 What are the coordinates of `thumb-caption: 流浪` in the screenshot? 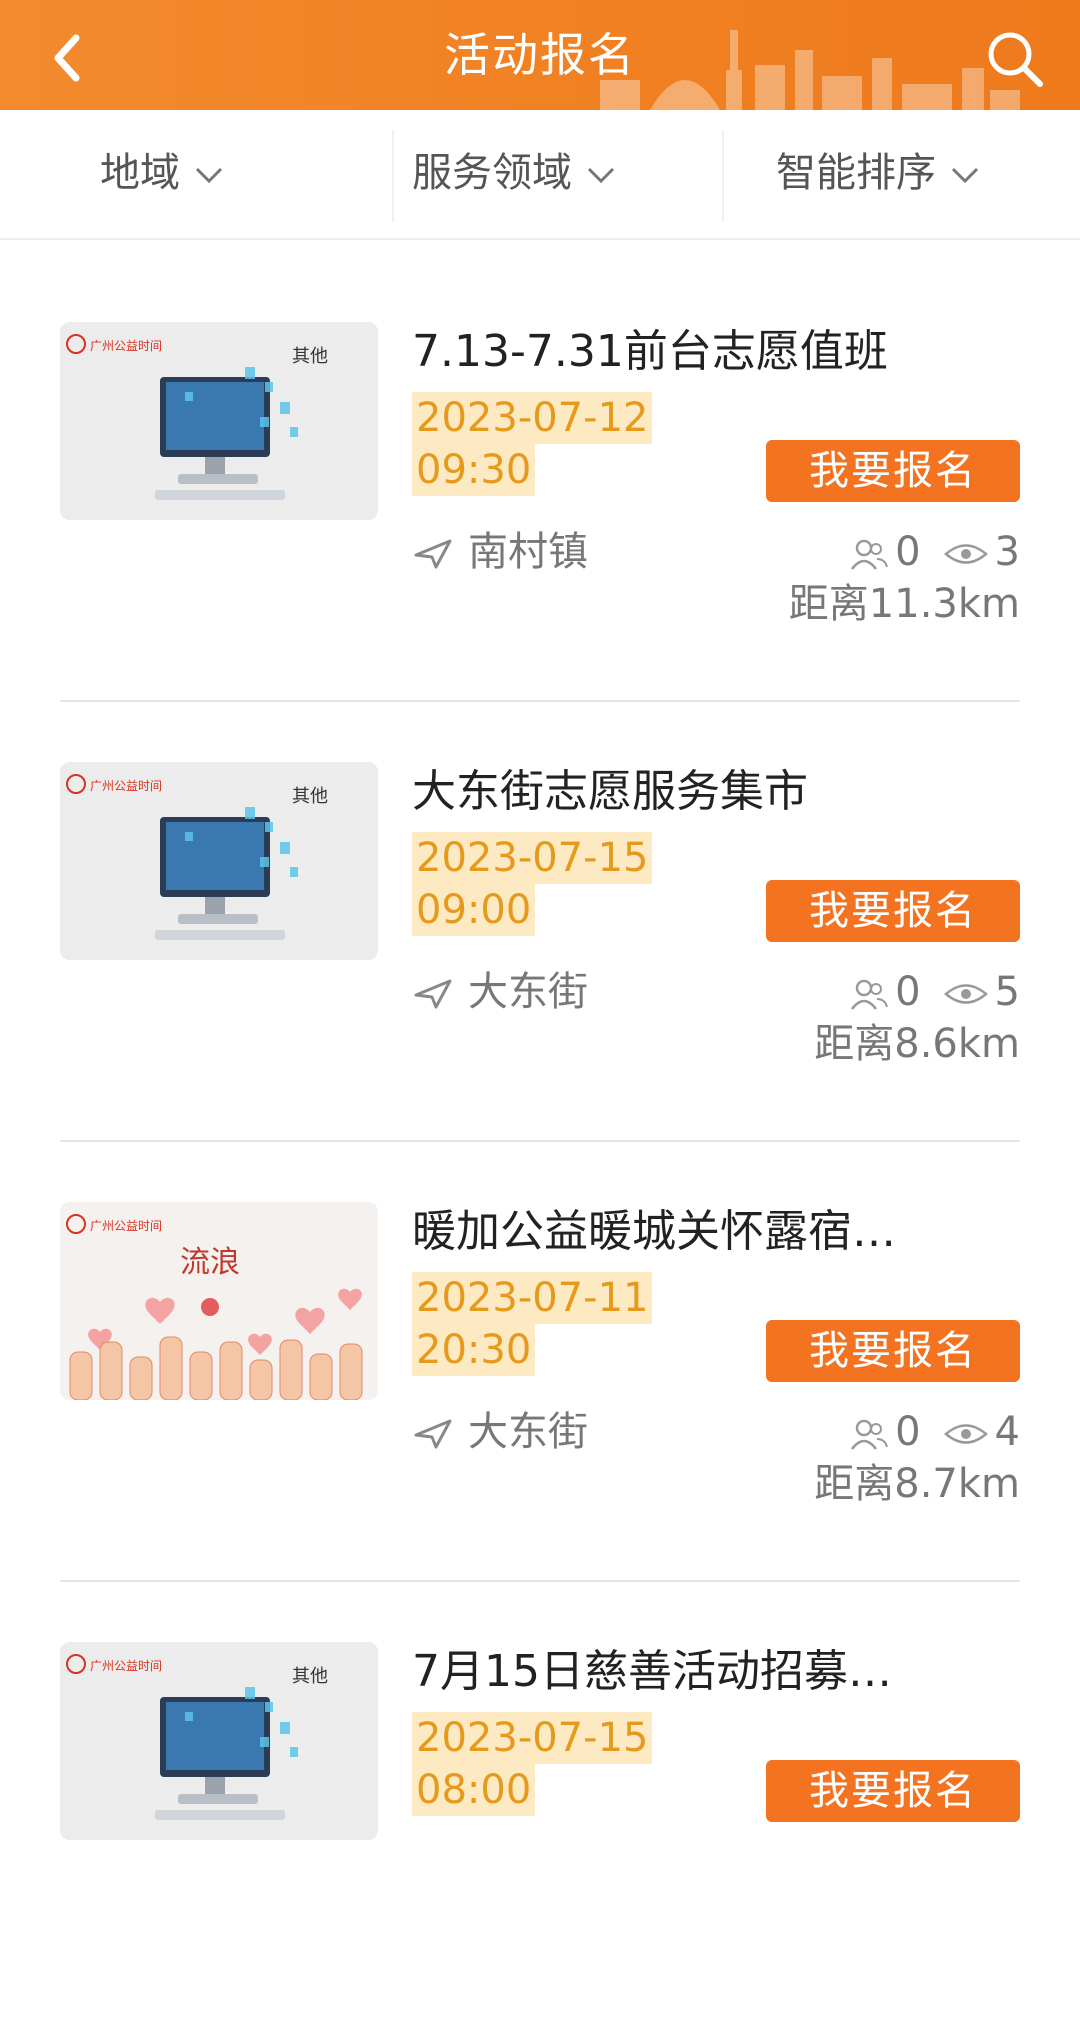 It's located at (210, 1262).